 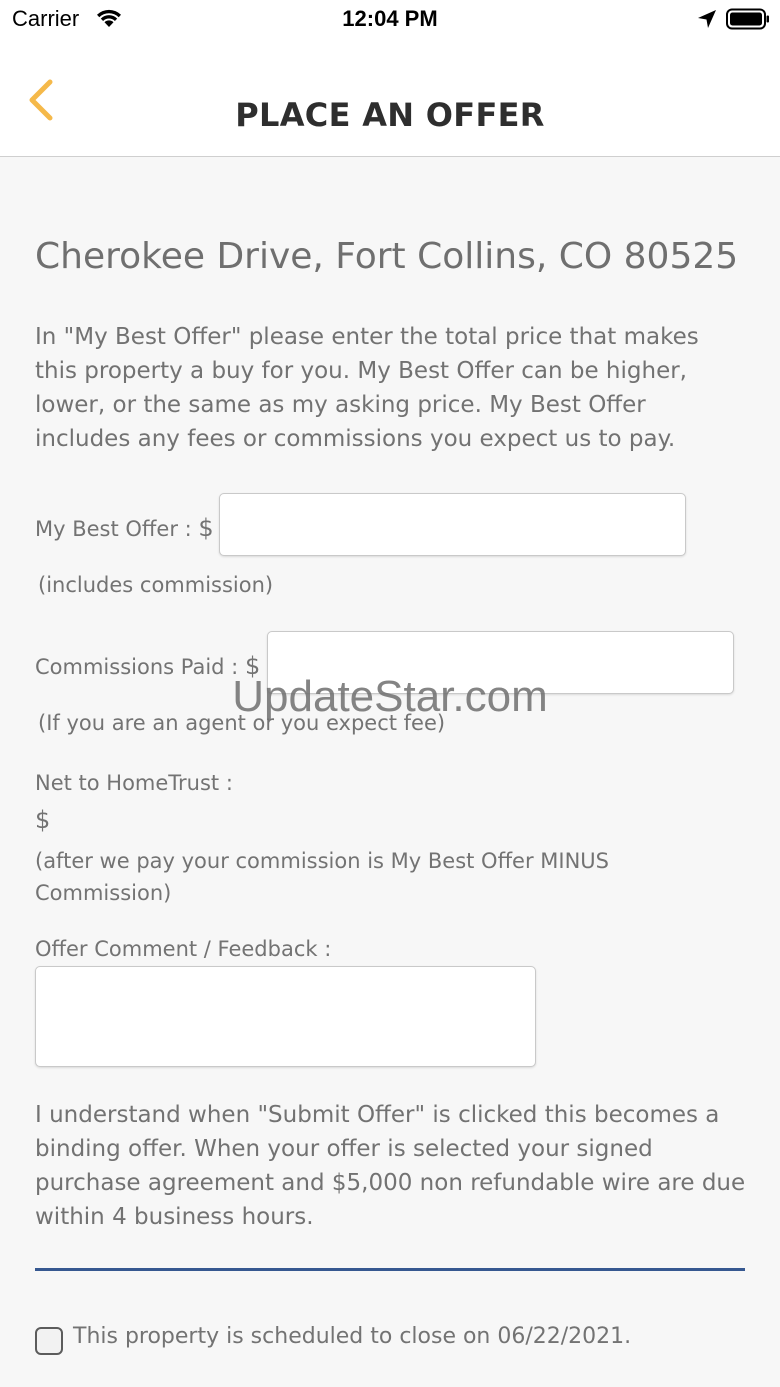 I want to click on net-value: $, so click(x=43, y=820).